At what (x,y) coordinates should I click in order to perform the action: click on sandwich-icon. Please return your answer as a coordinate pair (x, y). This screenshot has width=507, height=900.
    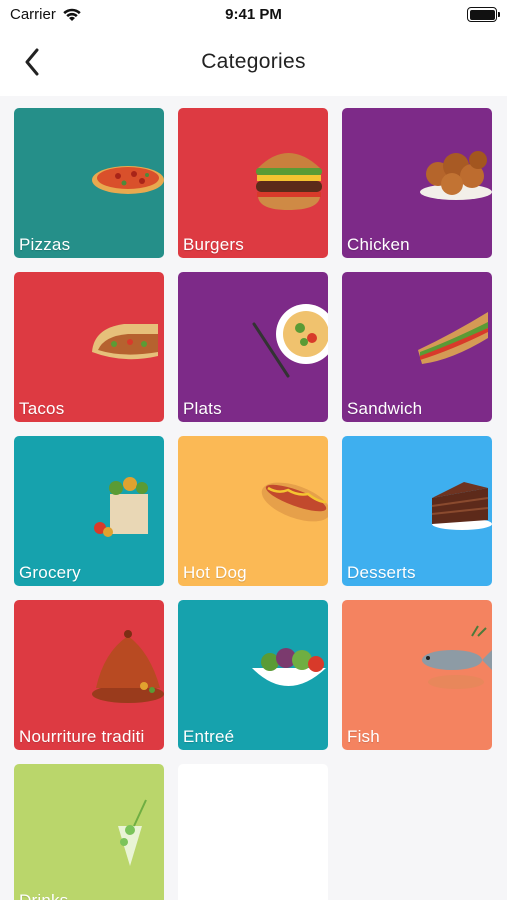
    Looking at the image, I should click on (452, 339).